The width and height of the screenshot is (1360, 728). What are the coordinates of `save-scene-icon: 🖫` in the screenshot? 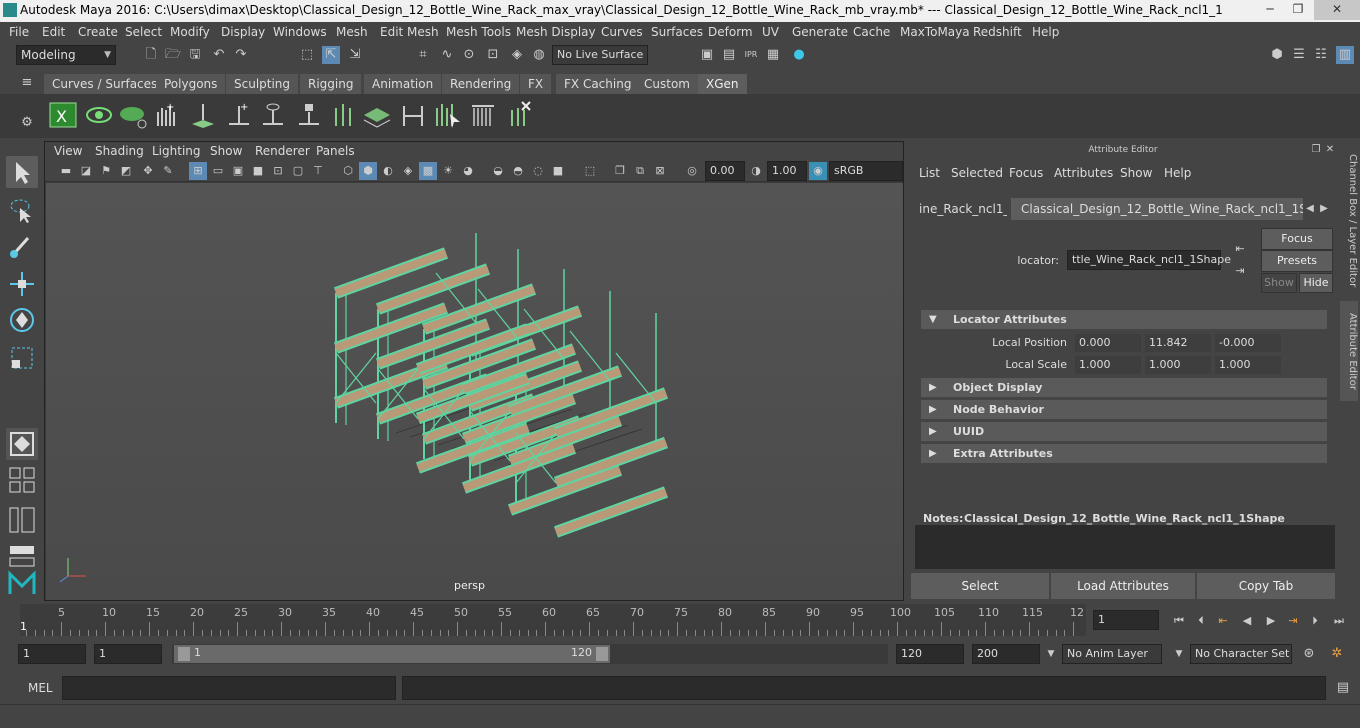 It's located at (195, 55).